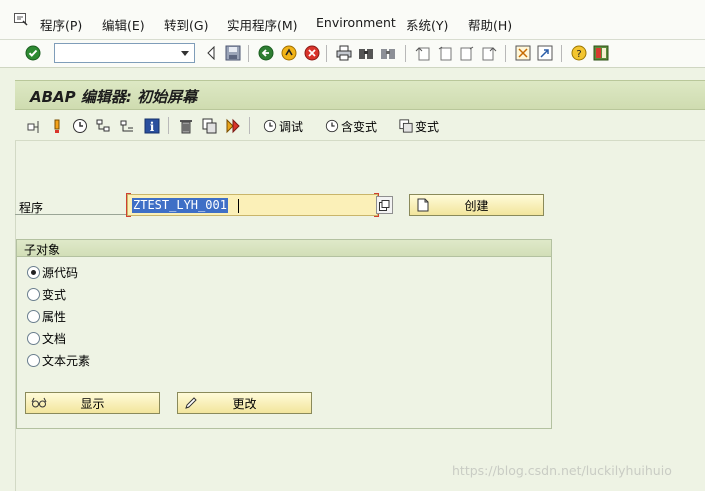 This screenshot has height=491, width=705. Describe the element at coordinates (66, 360) in the screenshot. I see `radio-label: 文本元素` at that location.